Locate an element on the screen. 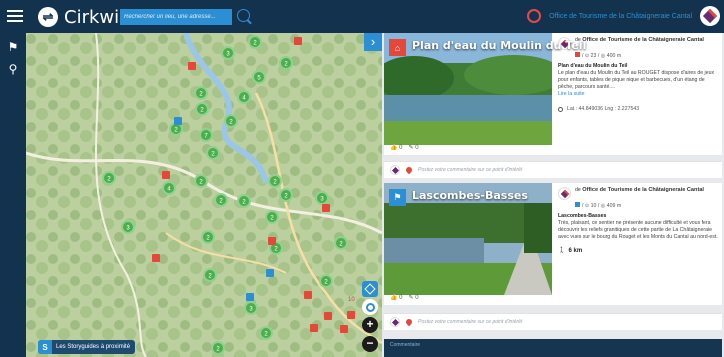 This screenshot has height=357, width=724. flag-icon: ⚑ is located at coordinates (13, 47).